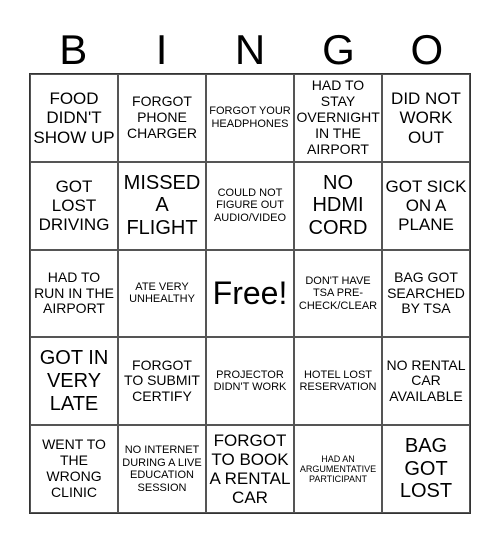 This screenshot has height=544, width=500. What do you see at coordinates (338, 118) in the screenshot?
I see `bingo-cell: HAD TO STAY OVERNIGHT IN THE AIRPORT` at bounding box center [338, 118].